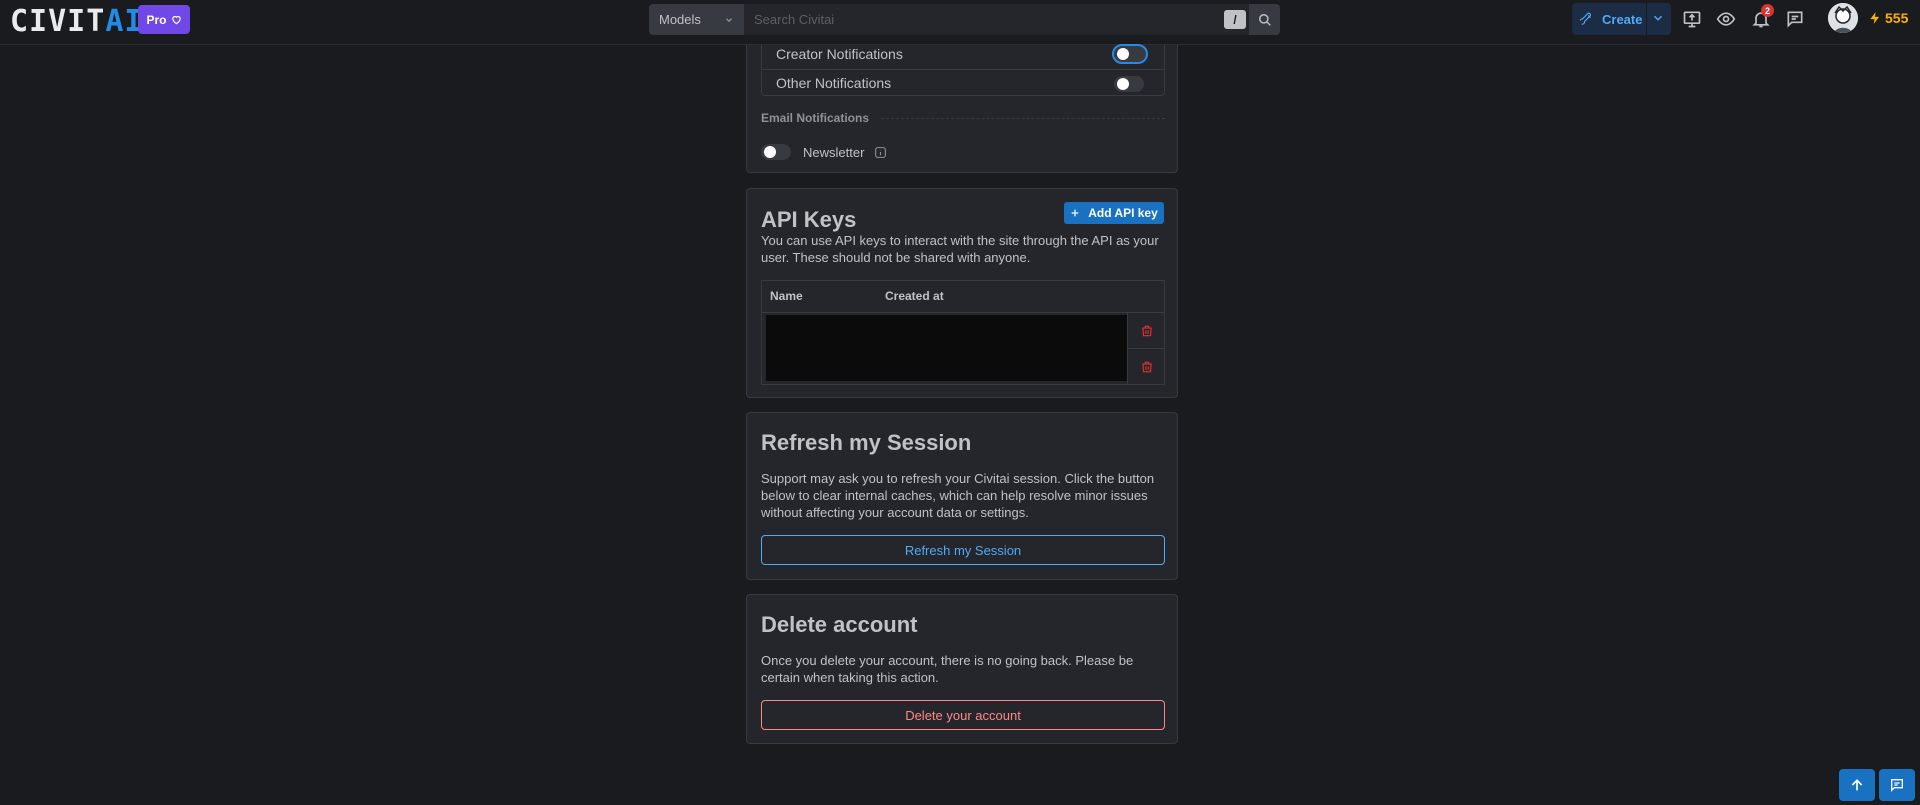  What do you see at coordinates (963, 550) in the screenshot?
I see `refresh-session-button: Refresh my Session` at bounding box center [963, 550].